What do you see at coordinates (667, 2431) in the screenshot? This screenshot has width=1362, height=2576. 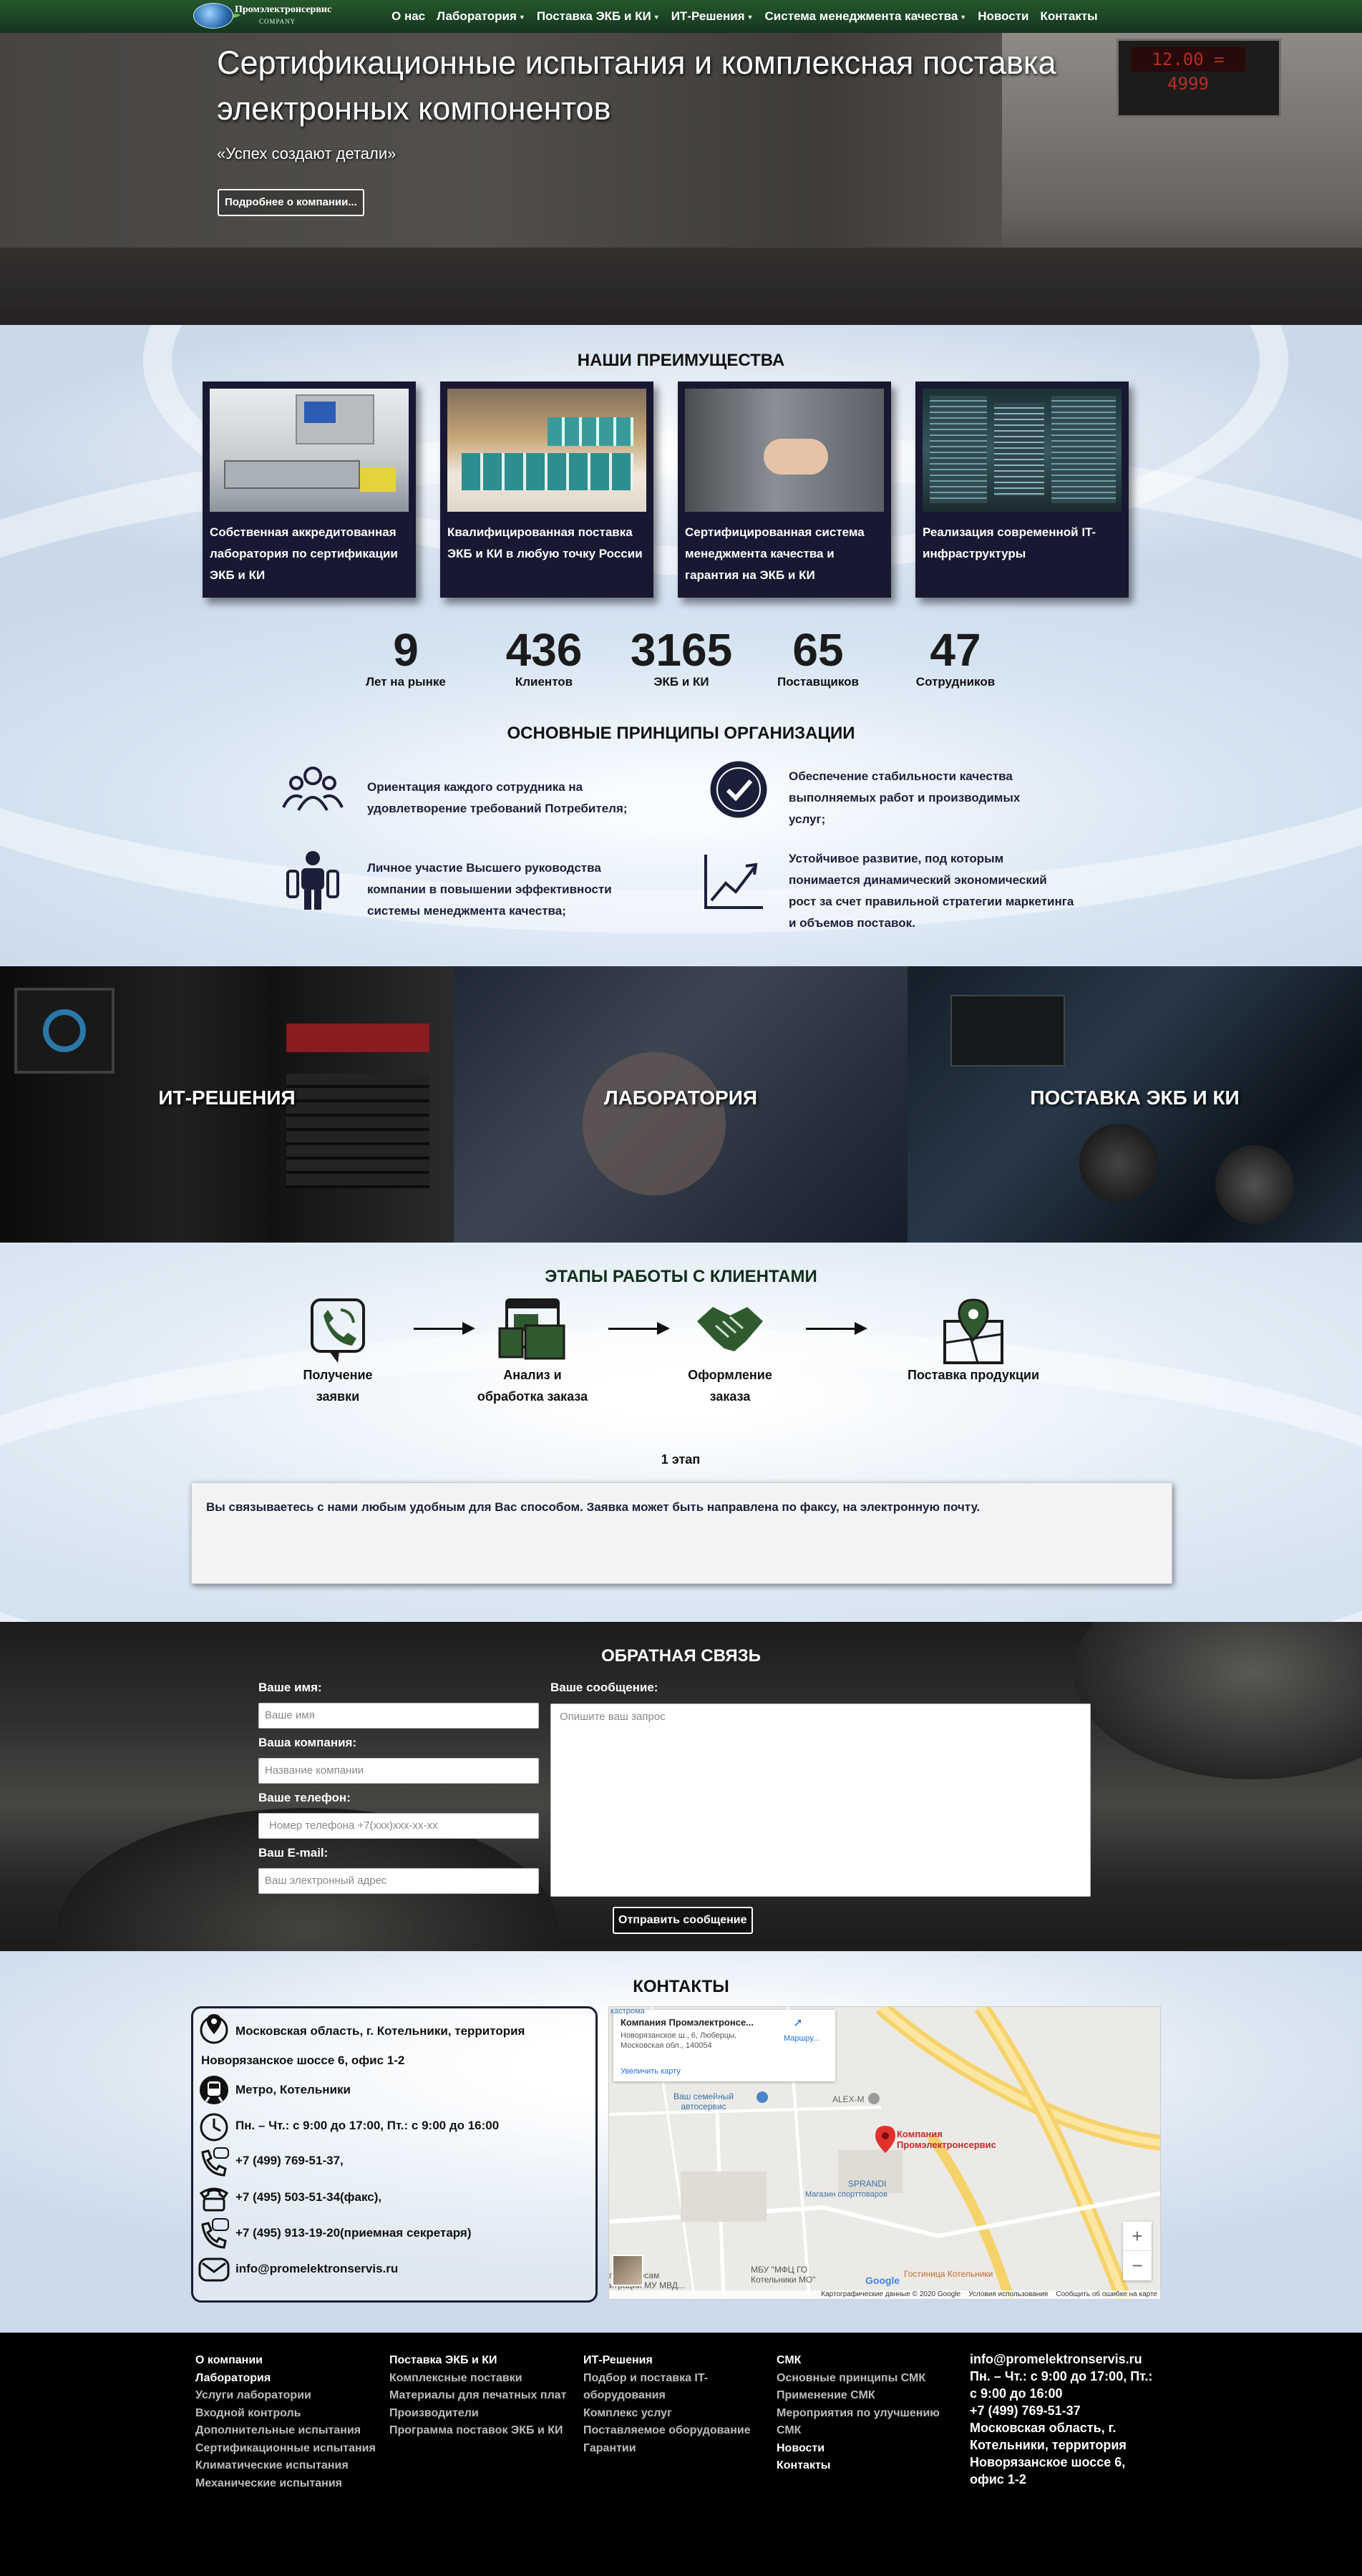 I see `footer-link: Поставляемое оборудование` at bounding box center [667, 2431].